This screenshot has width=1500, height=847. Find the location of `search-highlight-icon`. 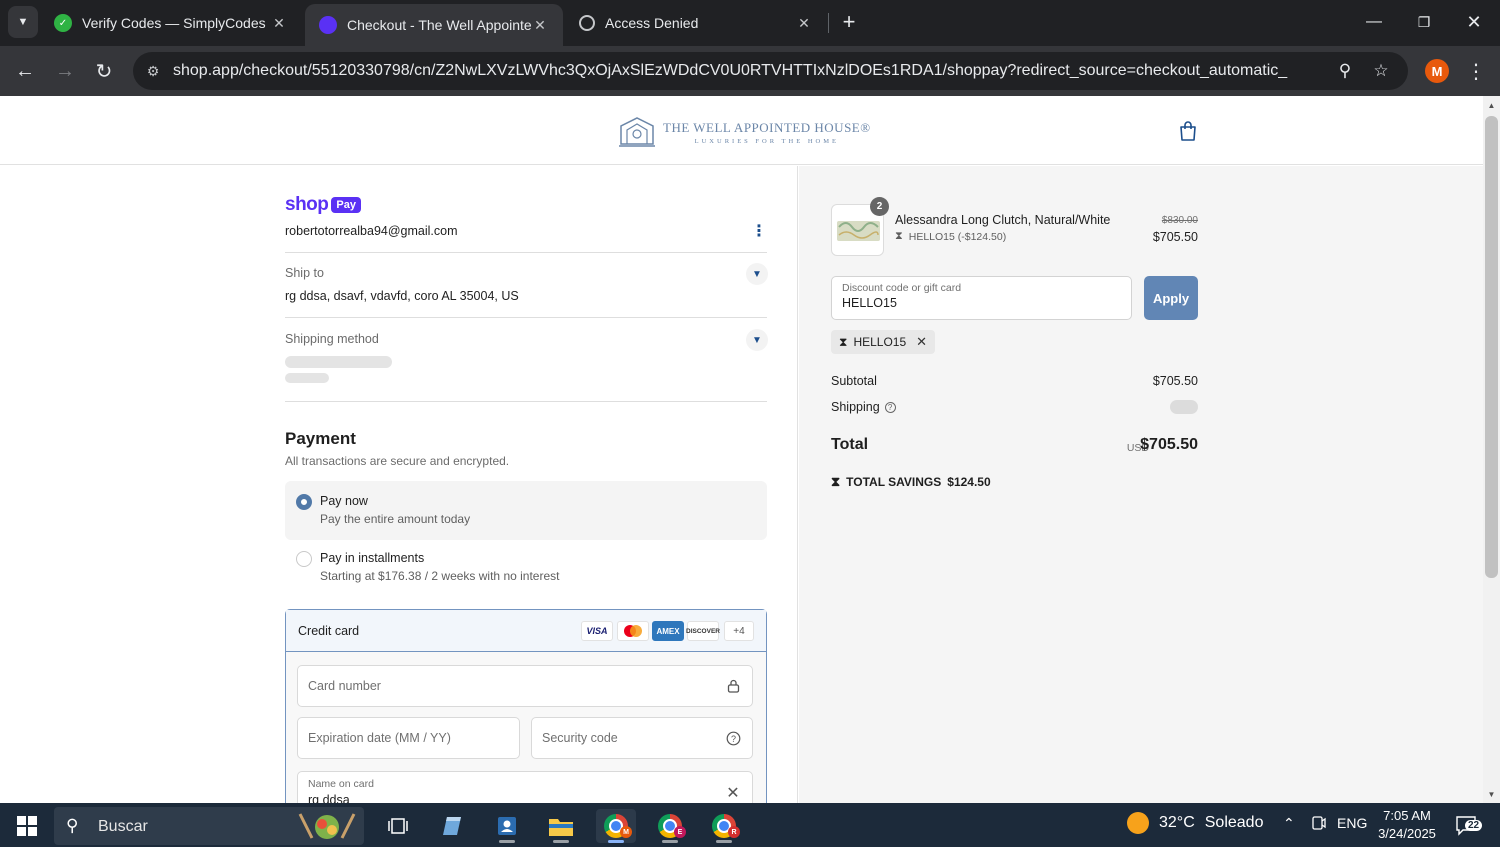

search-highlight-icon is located at coordinates (327, 826).